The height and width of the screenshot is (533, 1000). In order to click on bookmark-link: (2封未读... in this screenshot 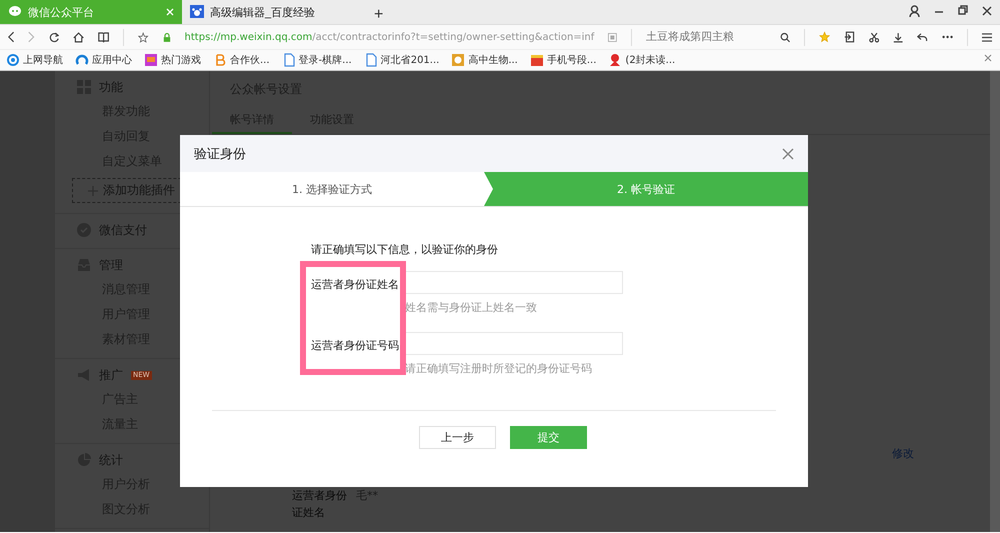, I will do `click(642, 60)`.